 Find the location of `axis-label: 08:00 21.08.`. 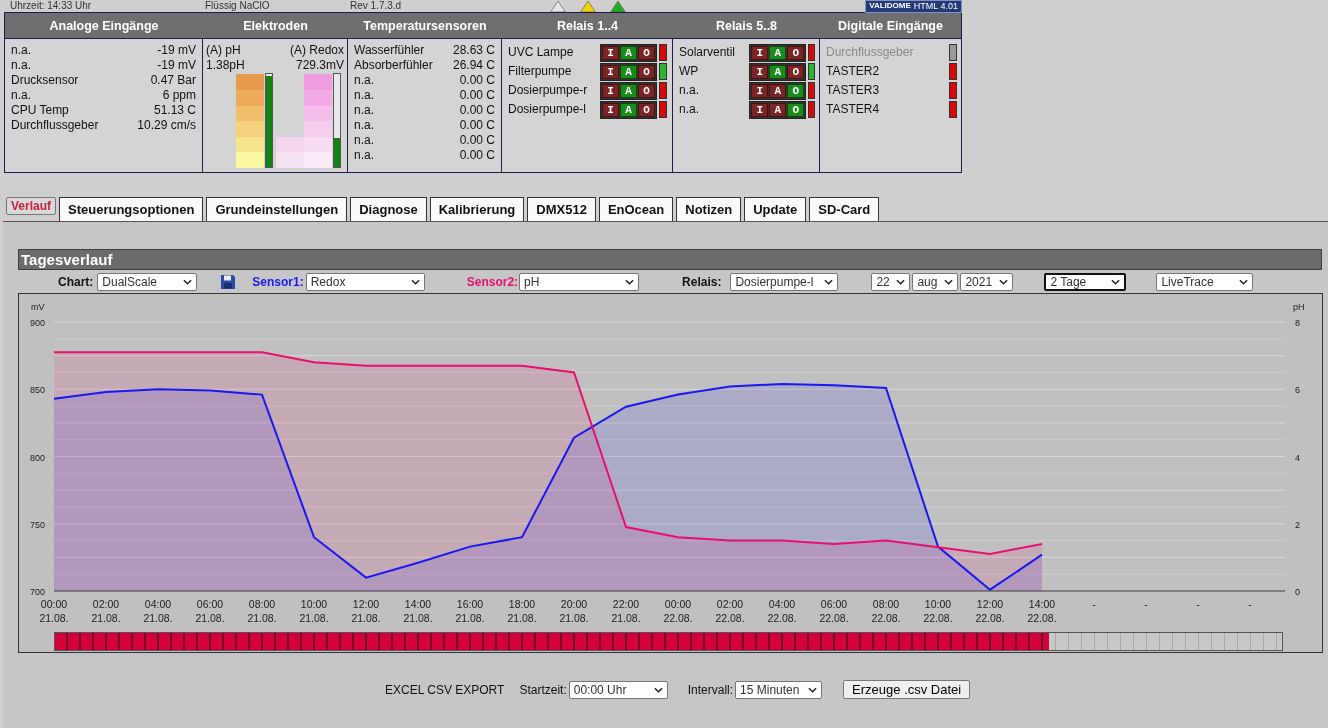

axis-label: 08:00 21.08. is located at coordinates (262, 611).